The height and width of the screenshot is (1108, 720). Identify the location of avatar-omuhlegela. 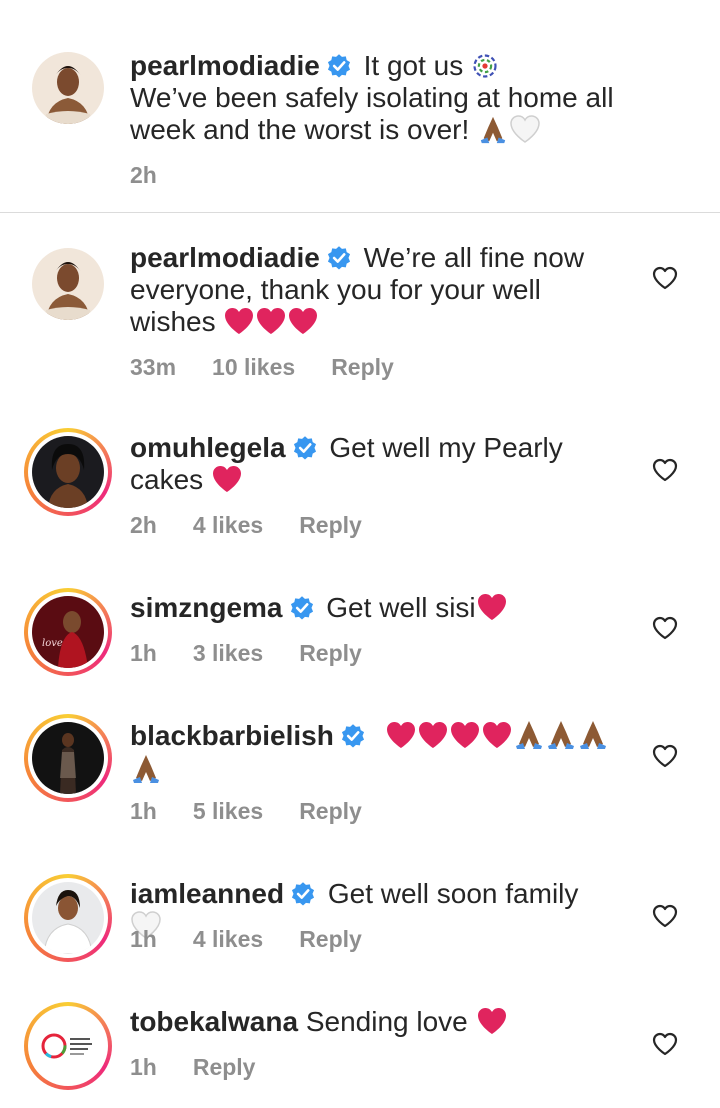
(68, 472).